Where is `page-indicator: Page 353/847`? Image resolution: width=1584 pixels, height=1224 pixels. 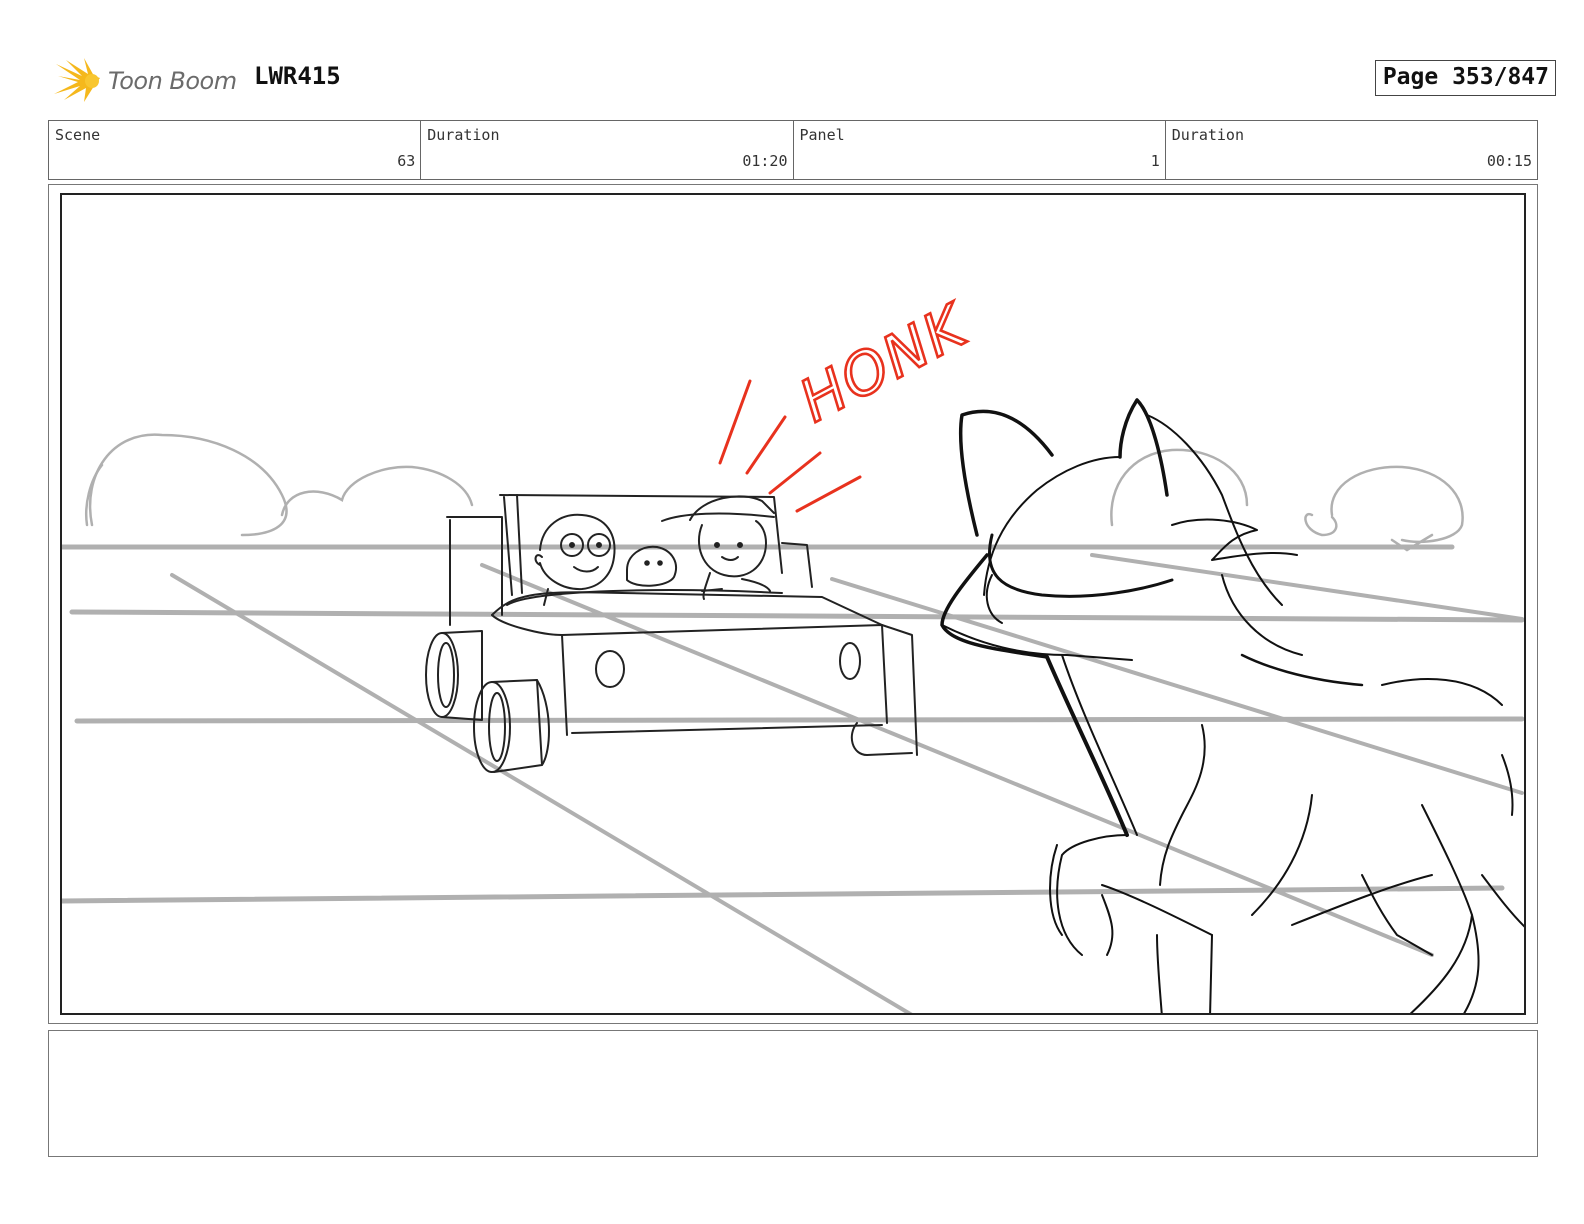 page-indicator: Page 353/847 is located at coordinates (1465, 78).